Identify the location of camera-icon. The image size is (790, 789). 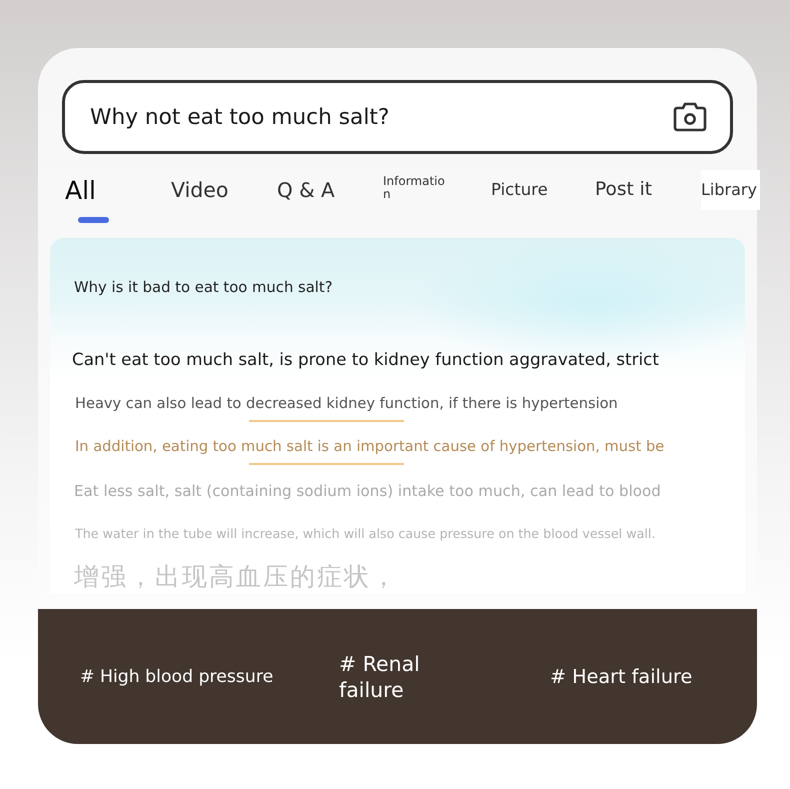
(690, 117).